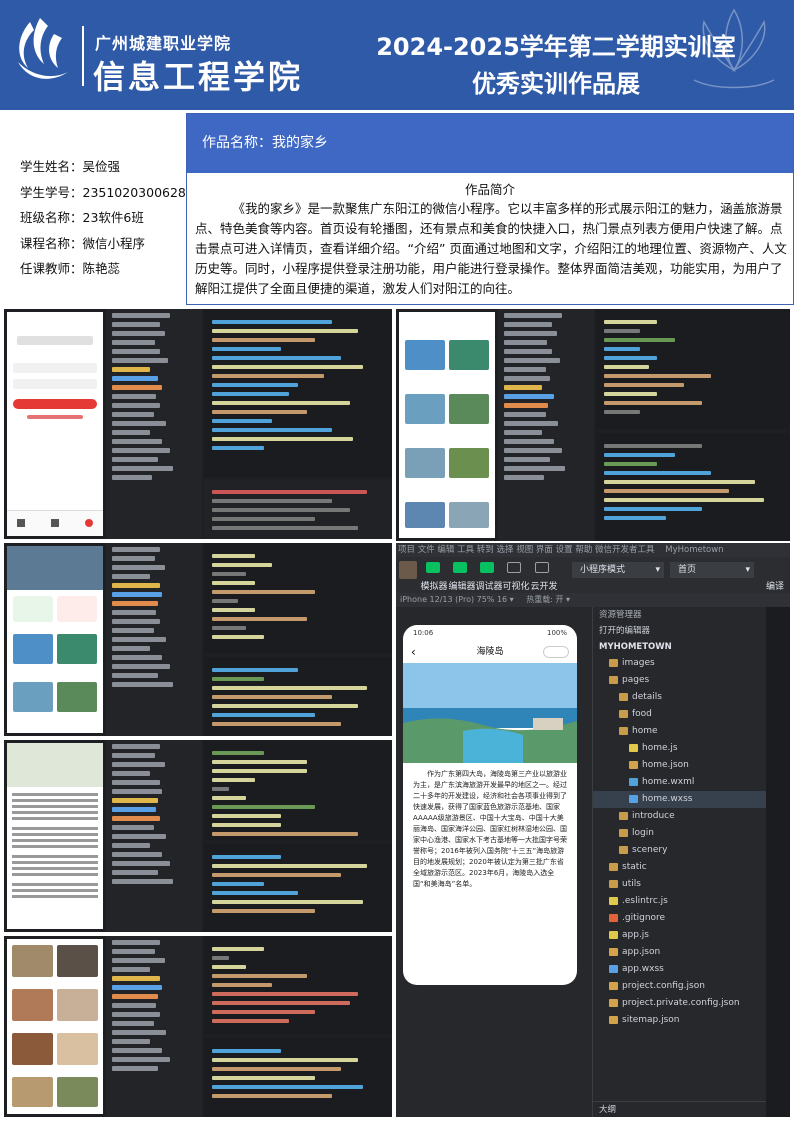 The height and width of the screenshot is (1123, 794). I want to click on file-tree-item: utils, so click(679, 884).